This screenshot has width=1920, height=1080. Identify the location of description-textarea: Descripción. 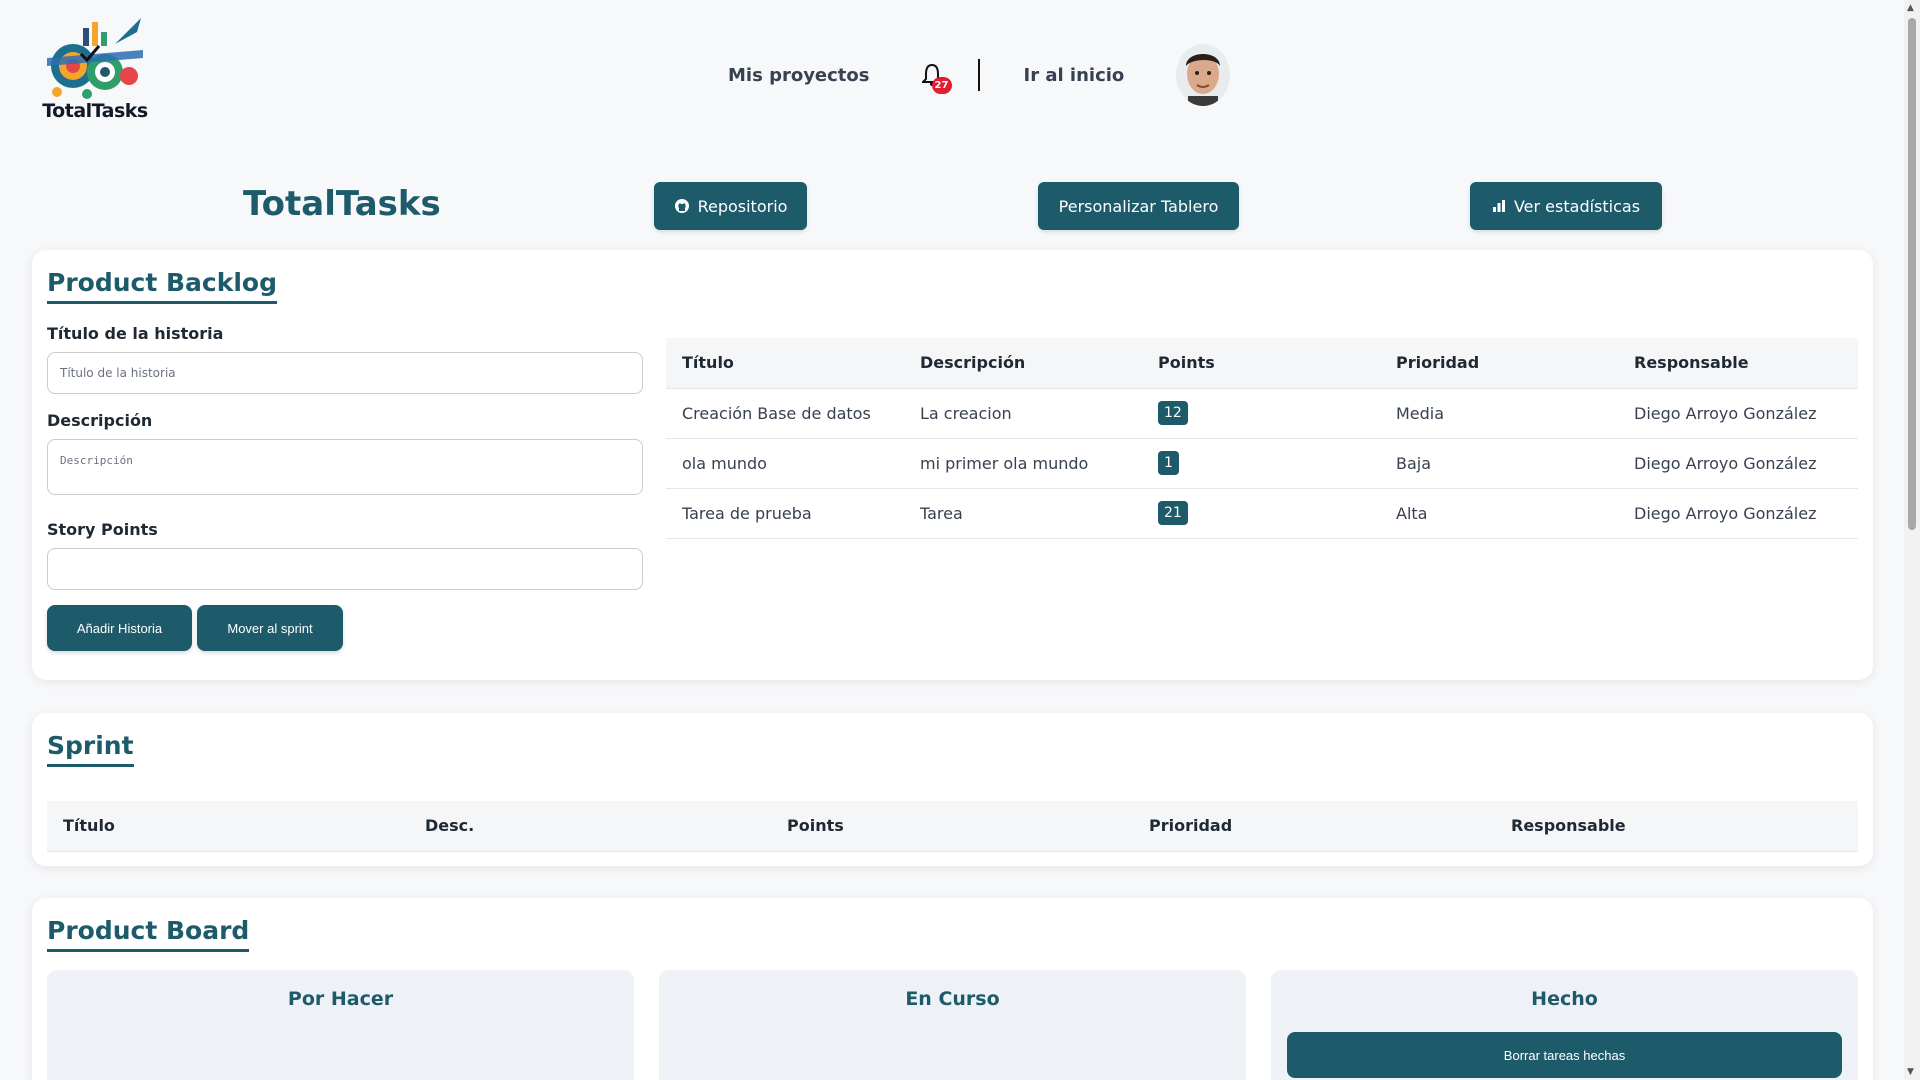
(345, 467).